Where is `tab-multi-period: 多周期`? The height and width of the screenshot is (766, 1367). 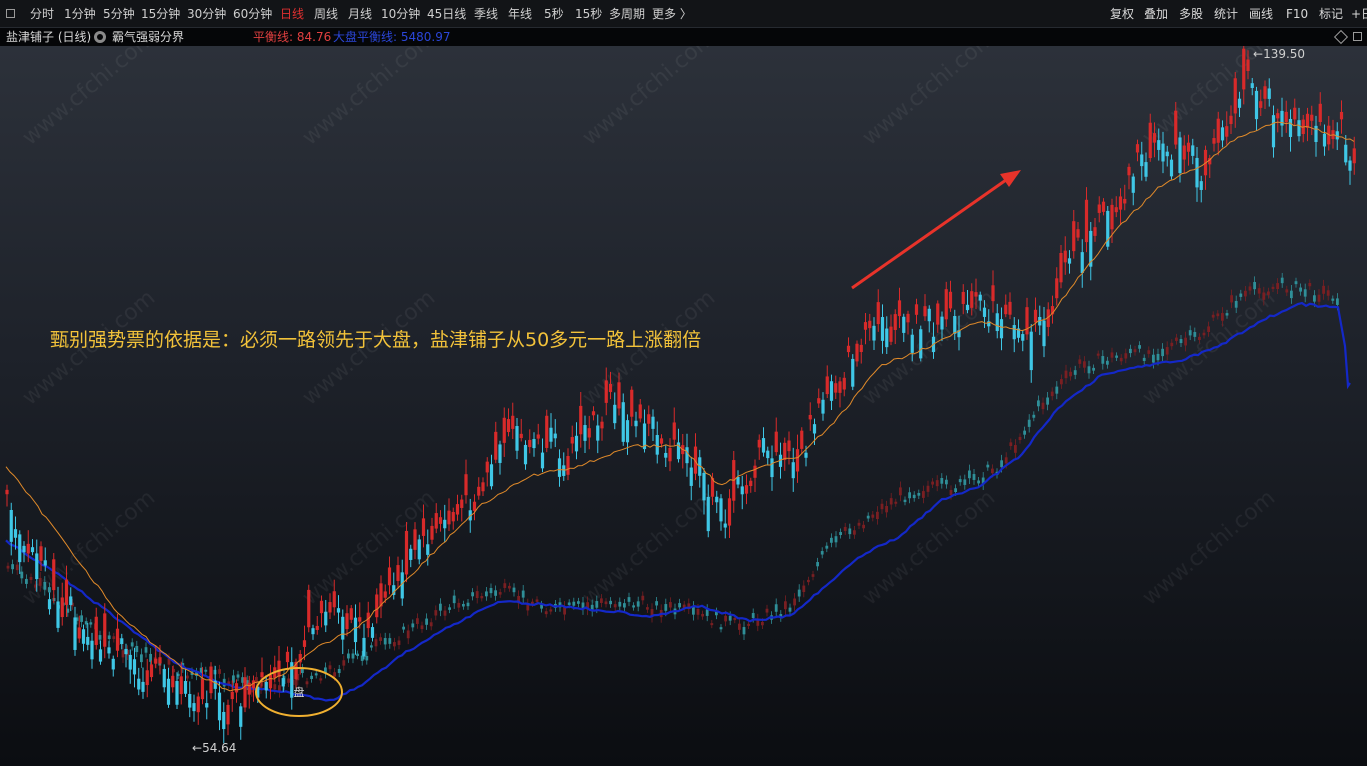 tab-multi-period: 多周期 is located at coordinates (627, 14).